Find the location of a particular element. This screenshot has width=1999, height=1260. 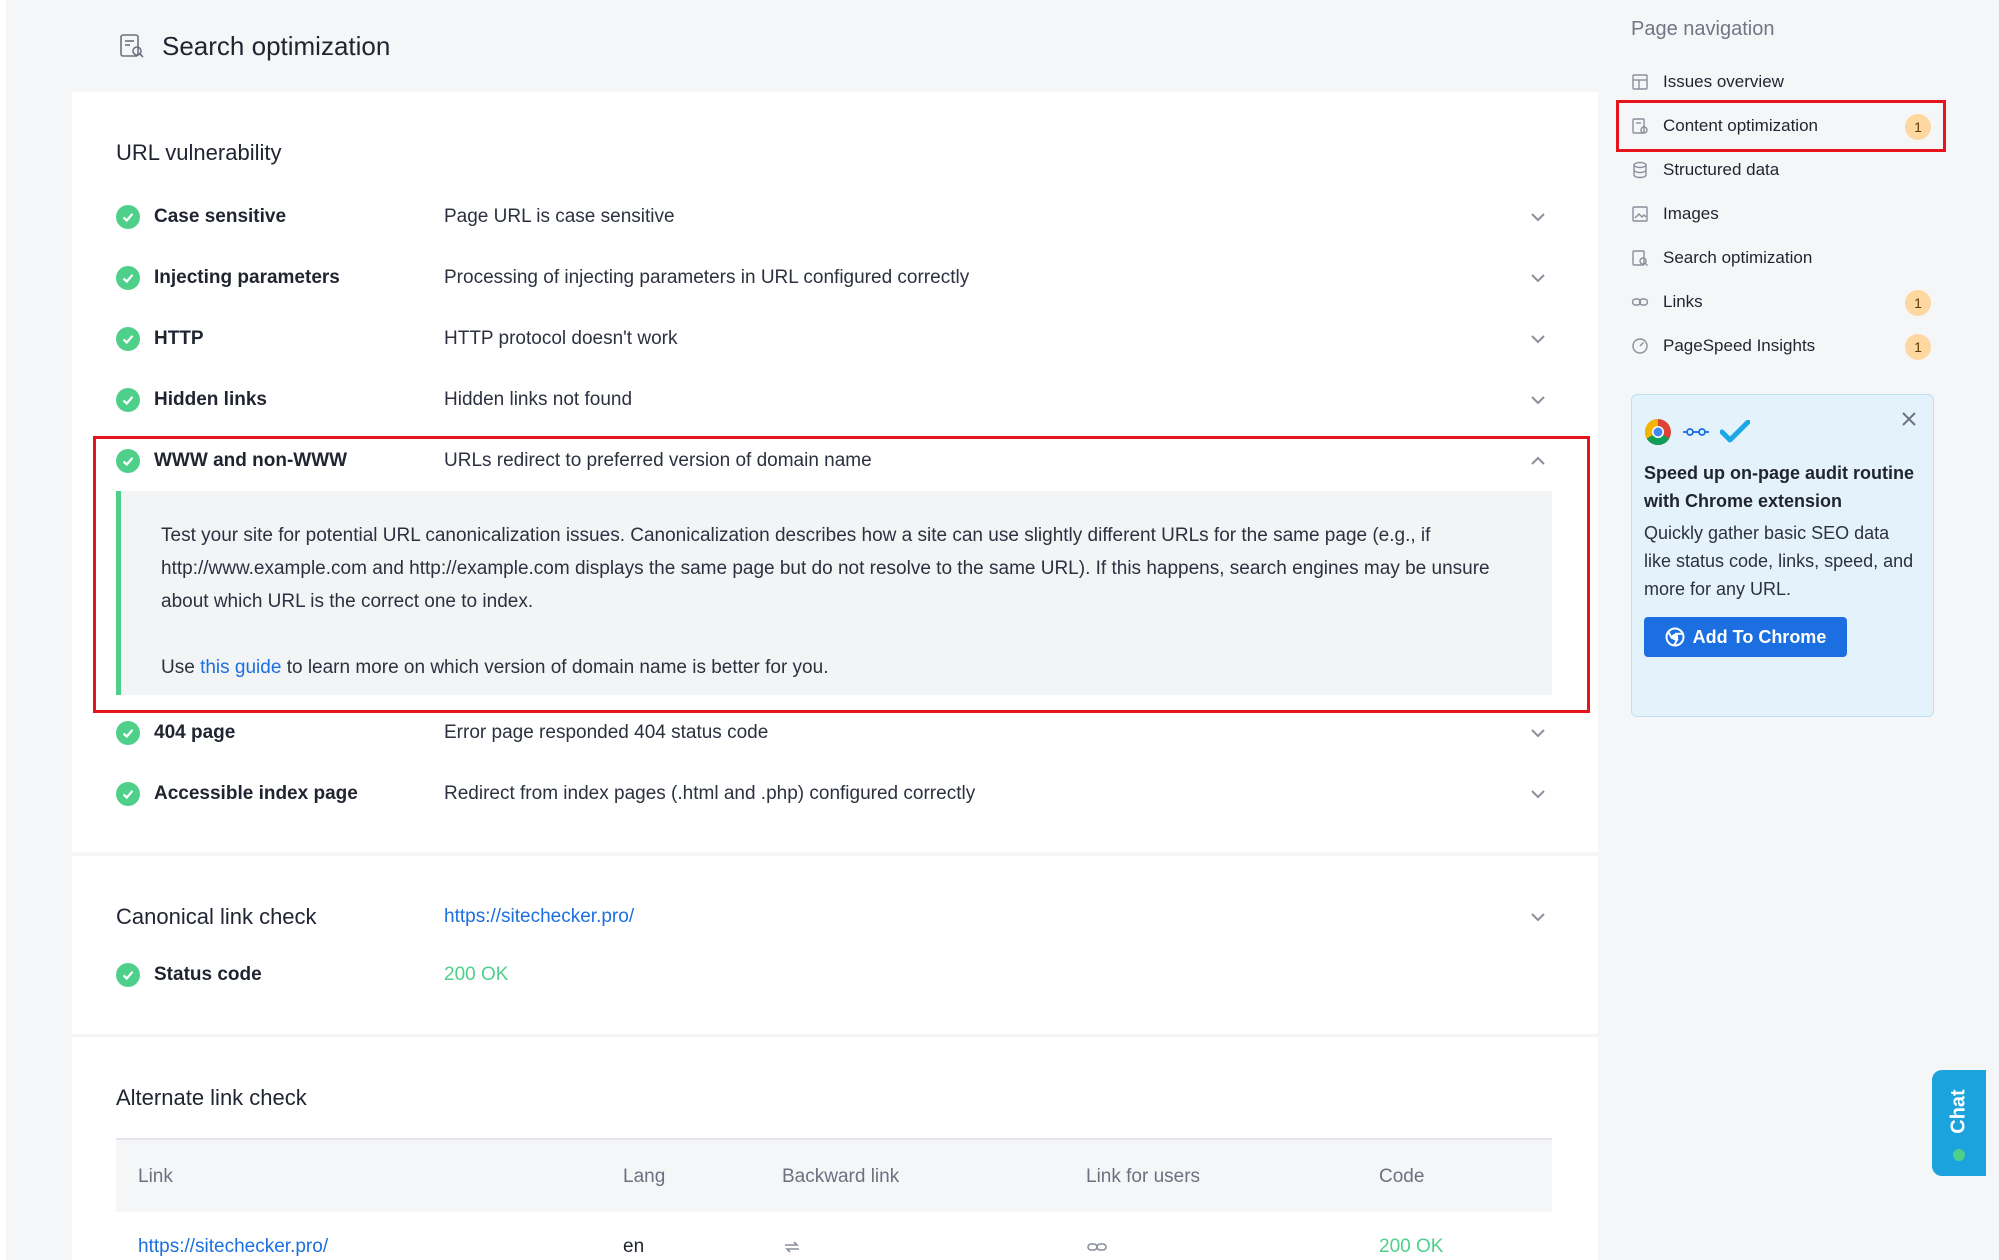

canonical-url-link: https://sitechecker.pro/ is located at coordinates (986, 917).